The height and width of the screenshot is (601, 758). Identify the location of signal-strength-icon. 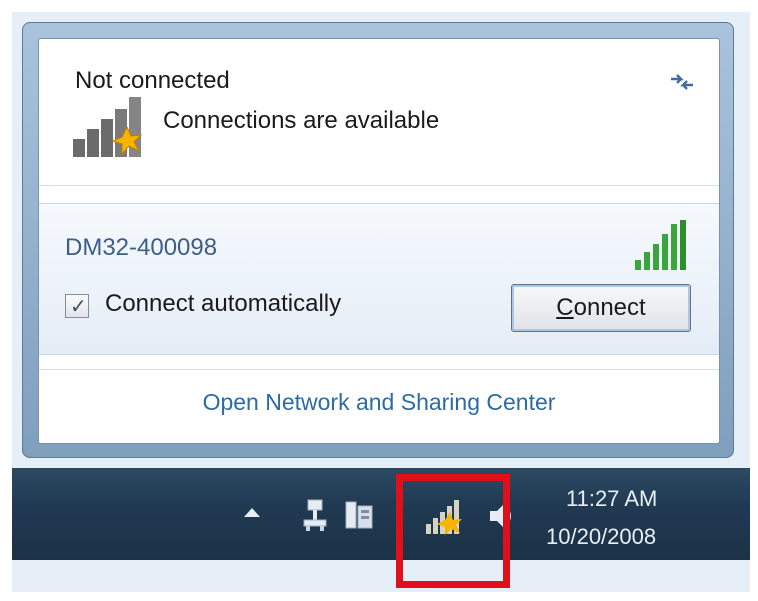
(660, 245).